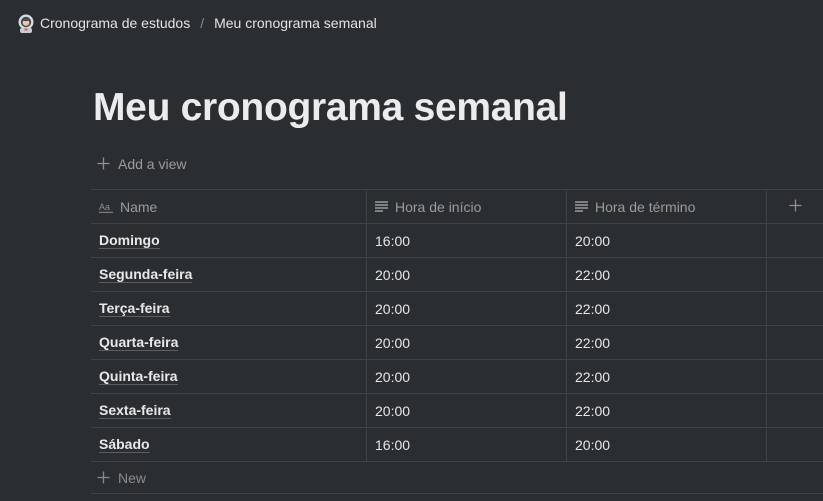 This screenshot has width=823, height=501. Describe the element at coordinates (229, 274) in the screenshot. I see `name-cell: Segunda-feira` at that location.